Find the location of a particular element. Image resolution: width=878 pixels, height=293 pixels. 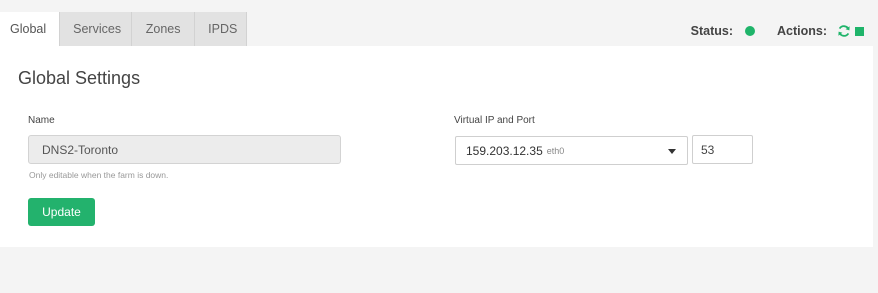

status-label: Status: is located at coordinates (711, 31).